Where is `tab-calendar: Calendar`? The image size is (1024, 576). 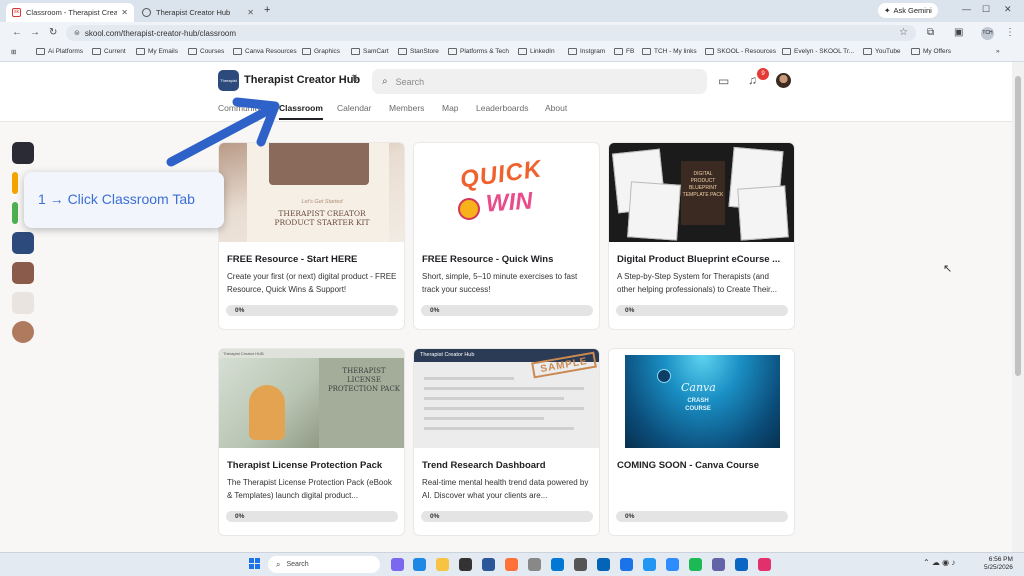
tab-calendar: Calendar is located at coordinates (354, 108).